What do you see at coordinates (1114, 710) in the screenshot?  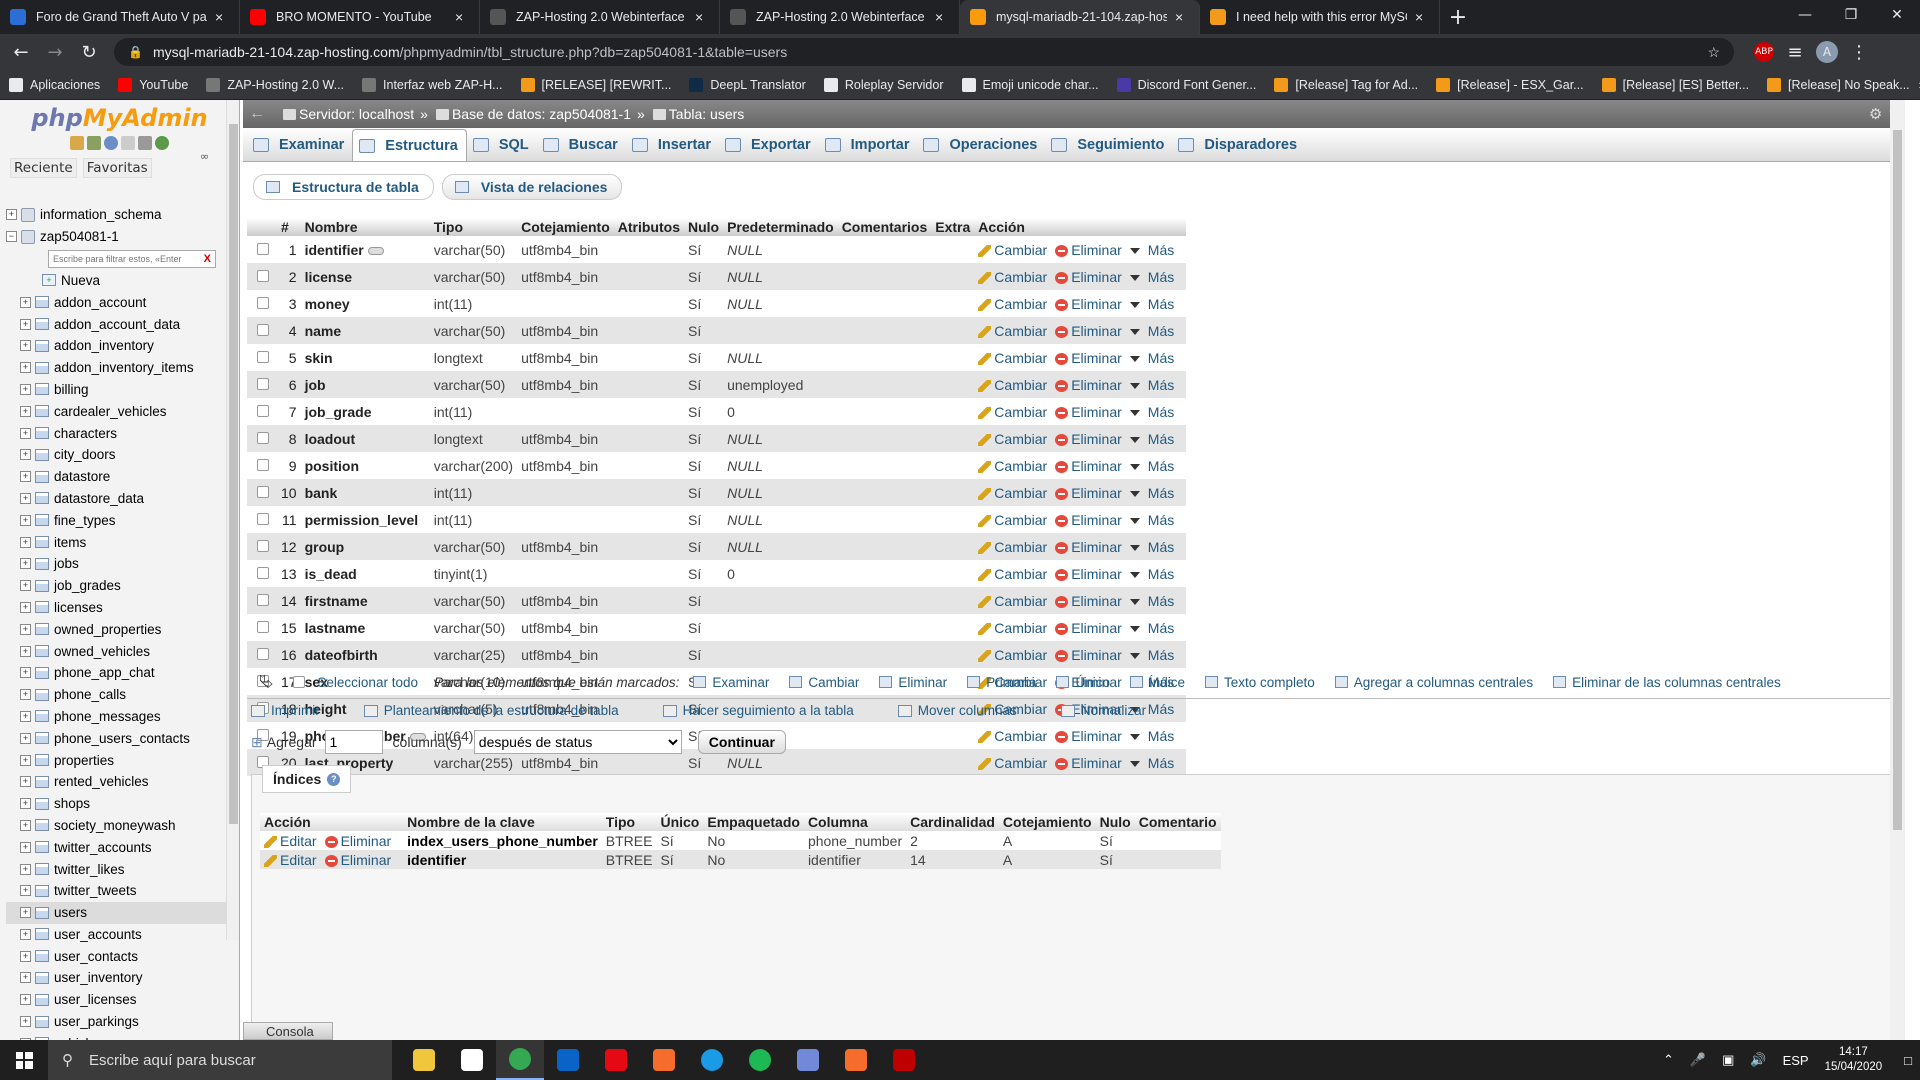 I see `table-link: Normalizar` at bounding box center [1114, 710].